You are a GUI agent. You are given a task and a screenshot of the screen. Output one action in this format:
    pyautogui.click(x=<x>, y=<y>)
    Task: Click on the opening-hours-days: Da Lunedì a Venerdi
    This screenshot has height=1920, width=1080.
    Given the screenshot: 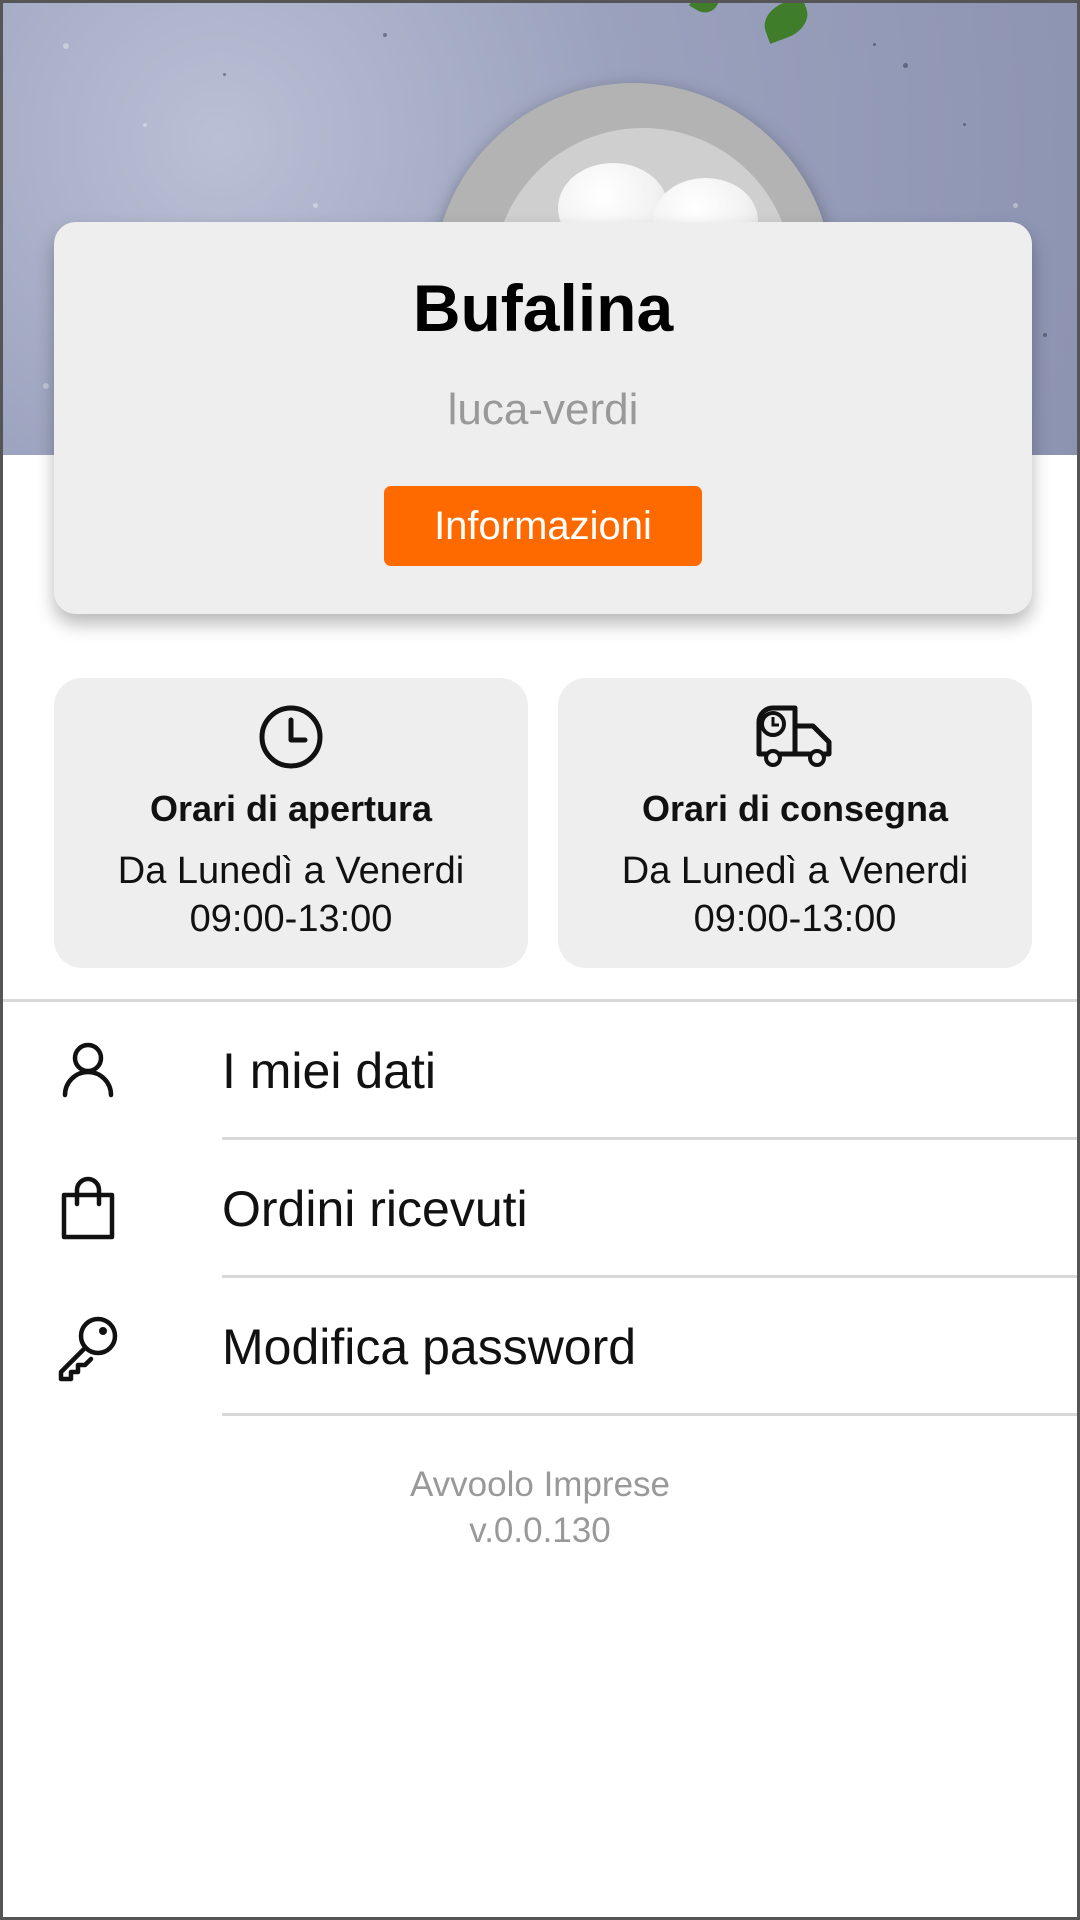 What is the action you would take?
    pyautogui.click(x=291, y=871)
    